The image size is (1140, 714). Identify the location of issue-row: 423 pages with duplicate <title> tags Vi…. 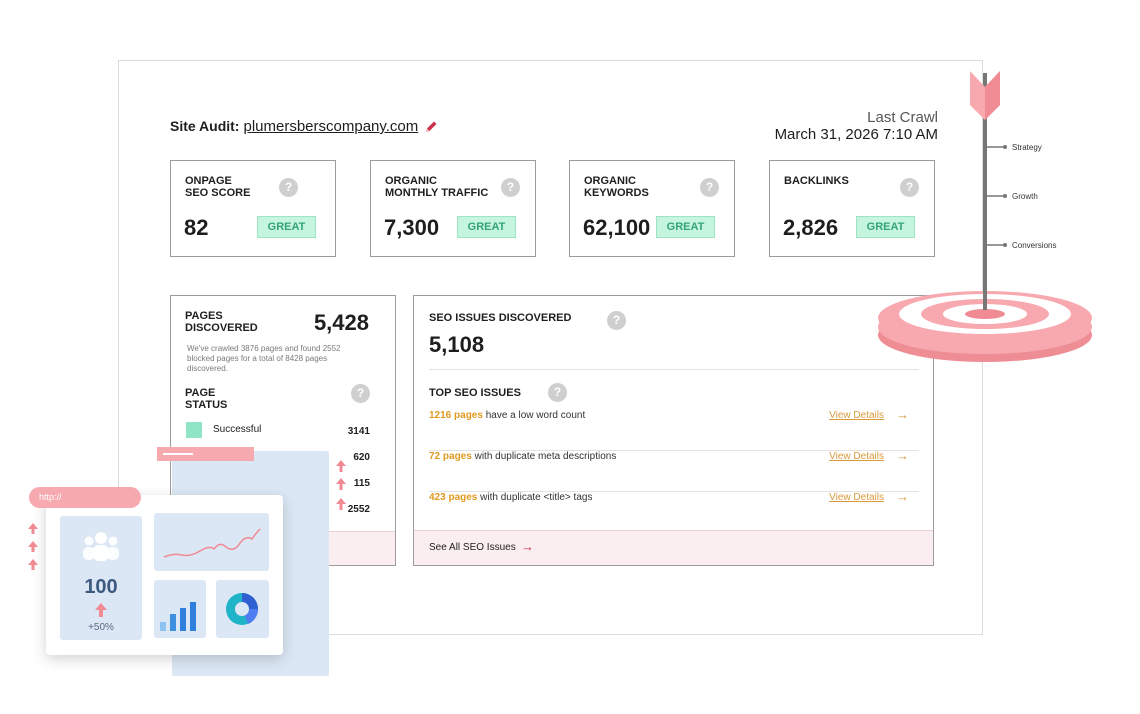
(674, 511).